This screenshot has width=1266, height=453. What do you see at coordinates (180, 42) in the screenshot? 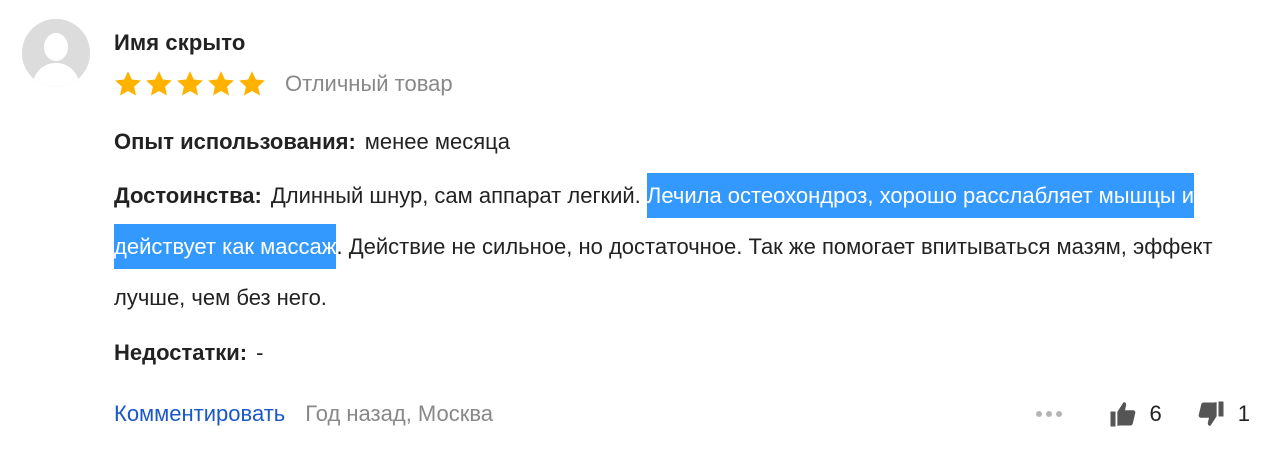
I see `author-name: Имя скрыто` at bounding box center [180, 42].